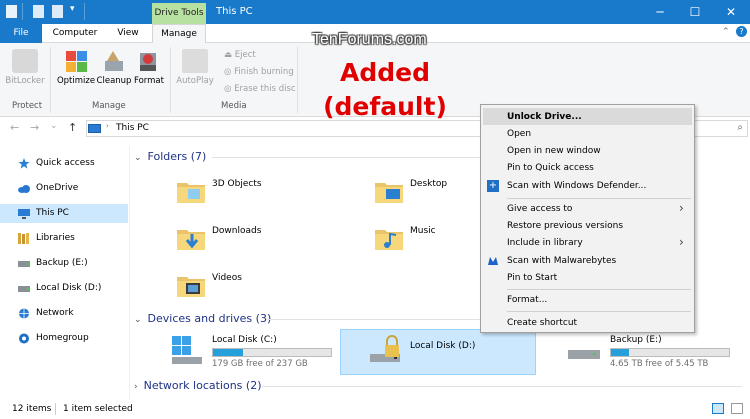 This screenshot has height=419, width=750. Describe the element at coordinates (229, 72) in the screenshot. I see `burn-icon: ◎` at that location.